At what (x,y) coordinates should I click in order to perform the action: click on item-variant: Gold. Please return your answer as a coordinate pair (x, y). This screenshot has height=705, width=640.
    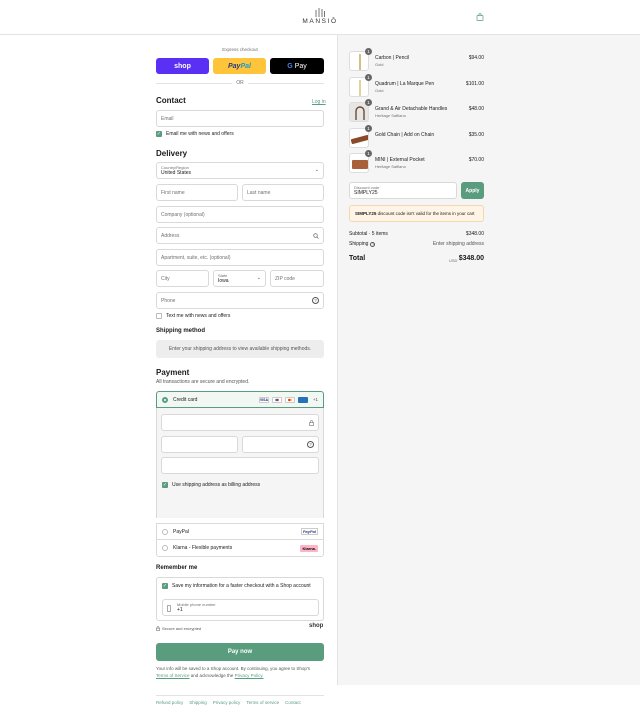
    Looking at the image, I should click on (379, 64).